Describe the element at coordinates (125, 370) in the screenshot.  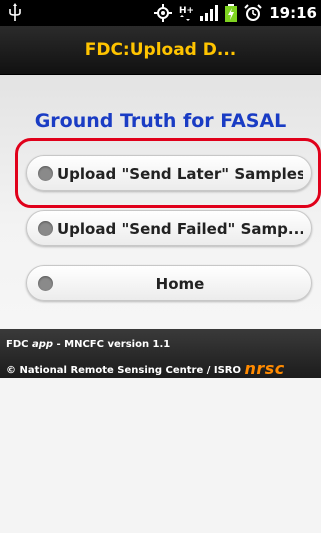
I see `copyright-label: © National Remote Sensing Centre / ISRO` at that location.